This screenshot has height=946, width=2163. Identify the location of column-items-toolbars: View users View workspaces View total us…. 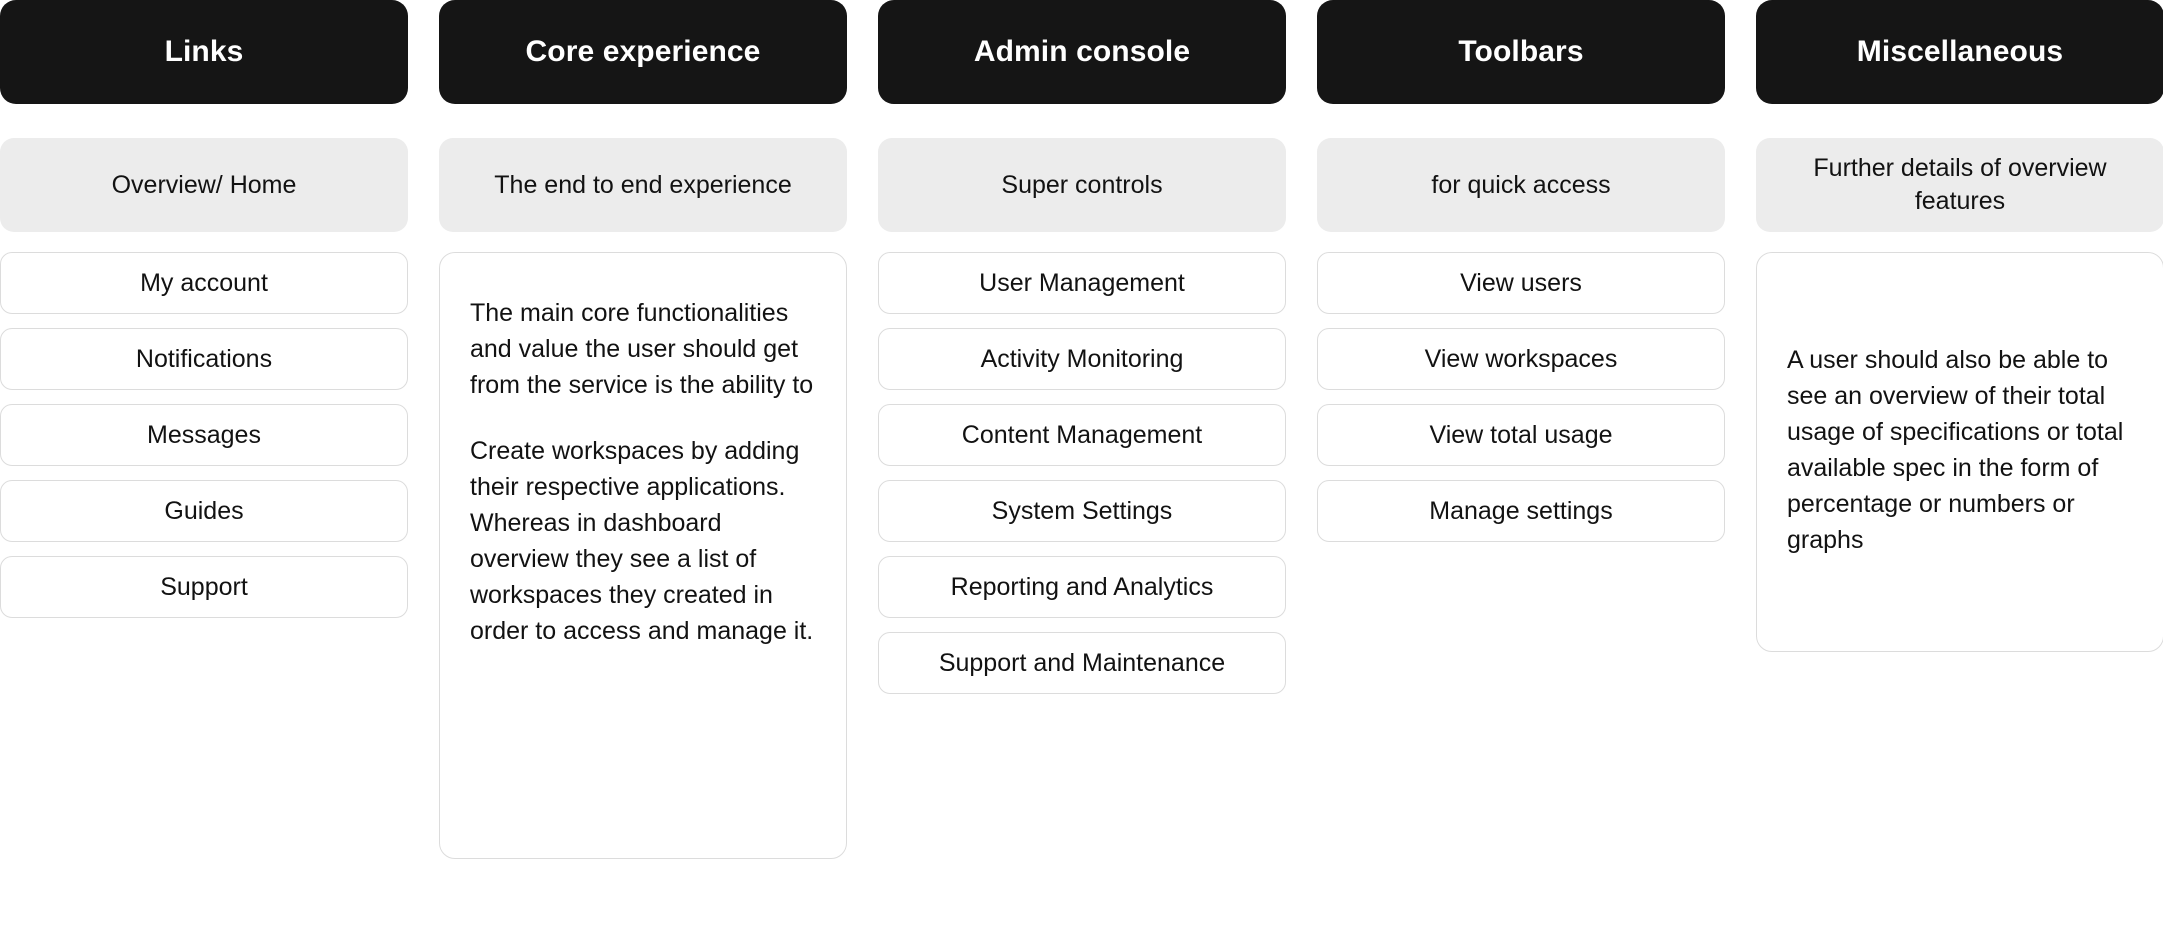
(1521, 397).